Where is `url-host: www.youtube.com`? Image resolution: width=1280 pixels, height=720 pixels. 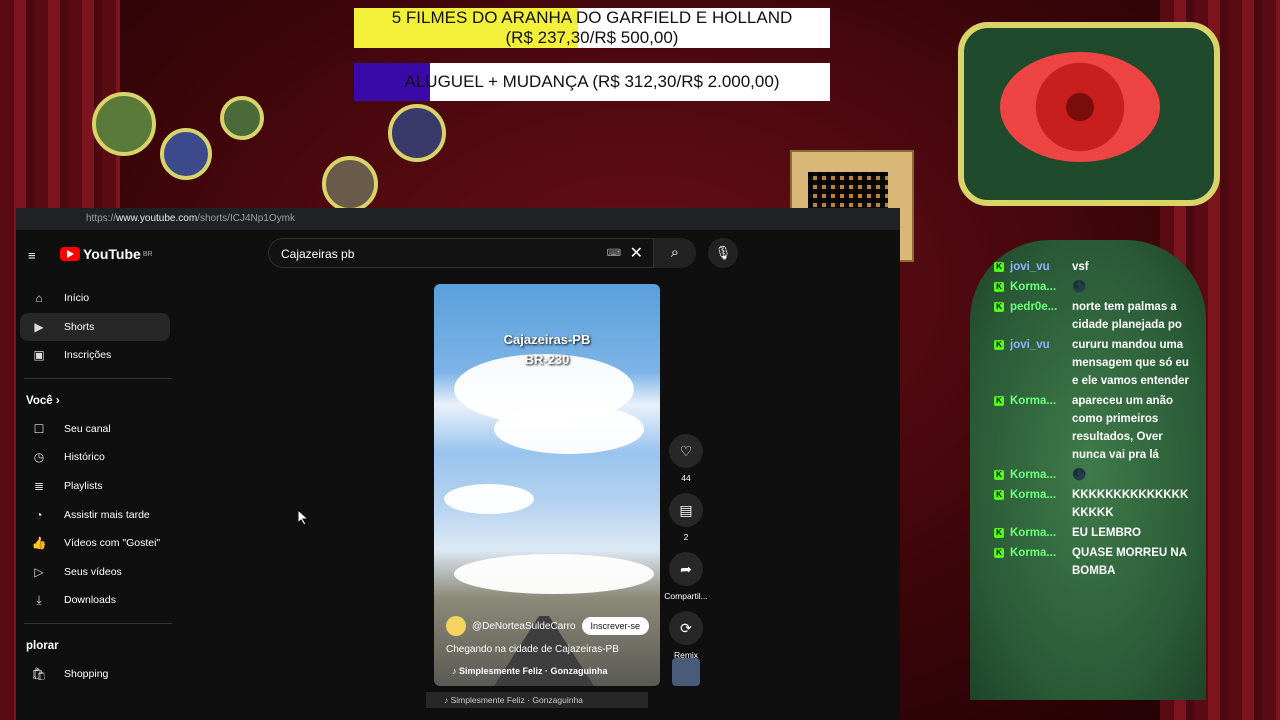
url-host: www.youtube.com is located at coordinates (157, 218).